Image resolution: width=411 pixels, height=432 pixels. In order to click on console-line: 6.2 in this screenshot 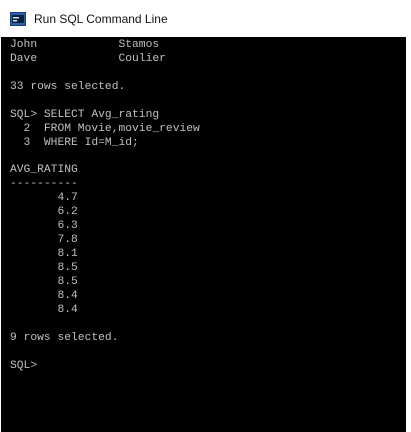, I will do `click(44, 212)`.